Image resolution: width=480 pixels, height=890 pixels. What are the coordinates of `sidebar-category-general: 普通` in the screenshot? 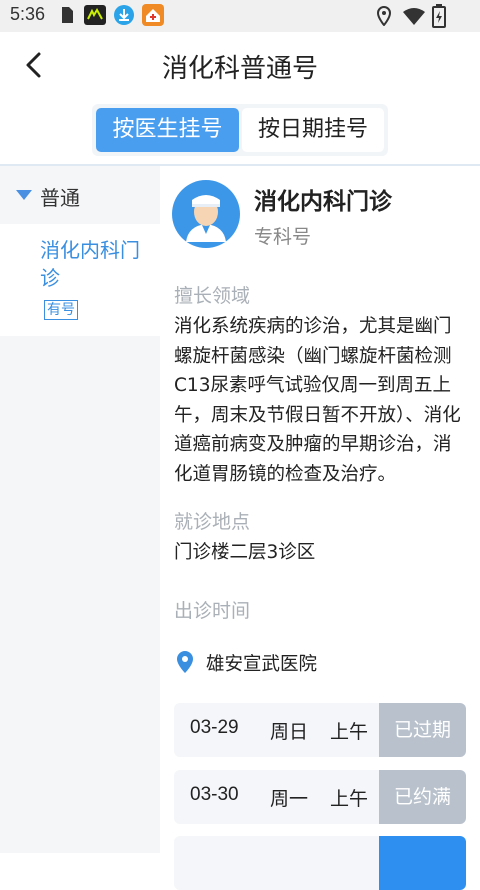 It's located at (80, 195).